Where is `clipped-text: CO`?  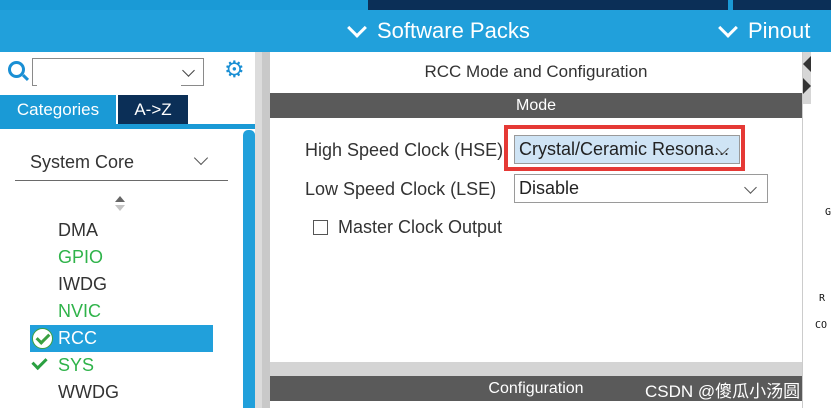 clipped-text: CO is located at coordinates (821, 325).